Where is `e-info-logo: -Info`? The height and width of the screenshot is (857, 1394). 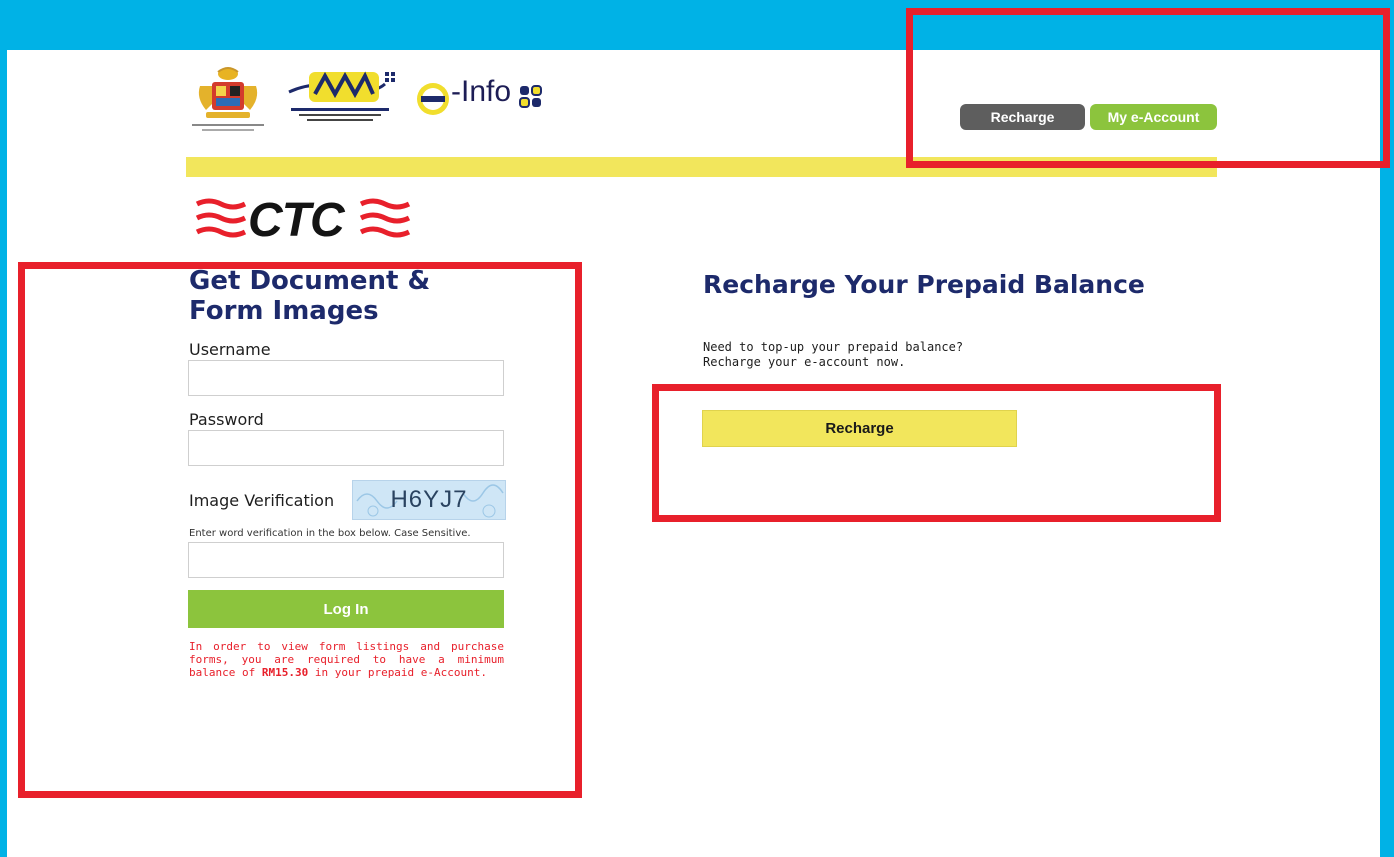 e-info-logo: -Info is located at coordinates (479, 96).